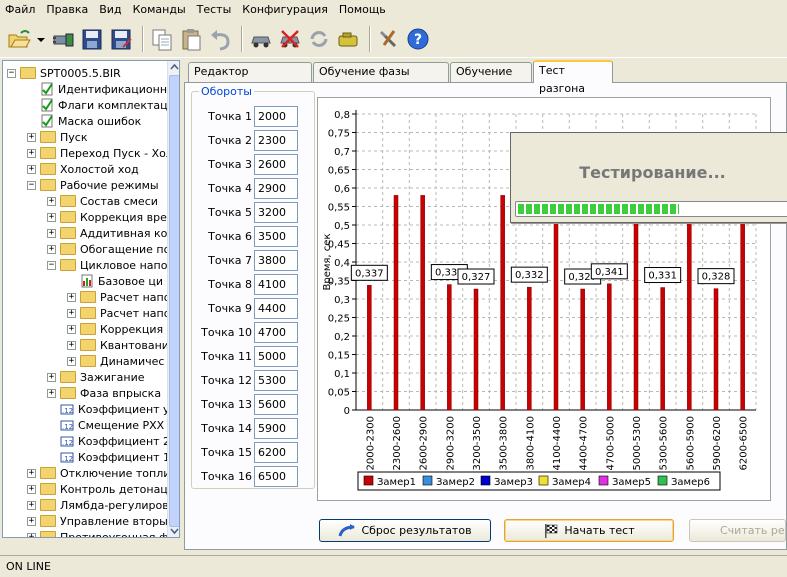 The height and width of the screenshot is (577, 787). I want to click on tree-node: Идентификационны, so click(101, 89).